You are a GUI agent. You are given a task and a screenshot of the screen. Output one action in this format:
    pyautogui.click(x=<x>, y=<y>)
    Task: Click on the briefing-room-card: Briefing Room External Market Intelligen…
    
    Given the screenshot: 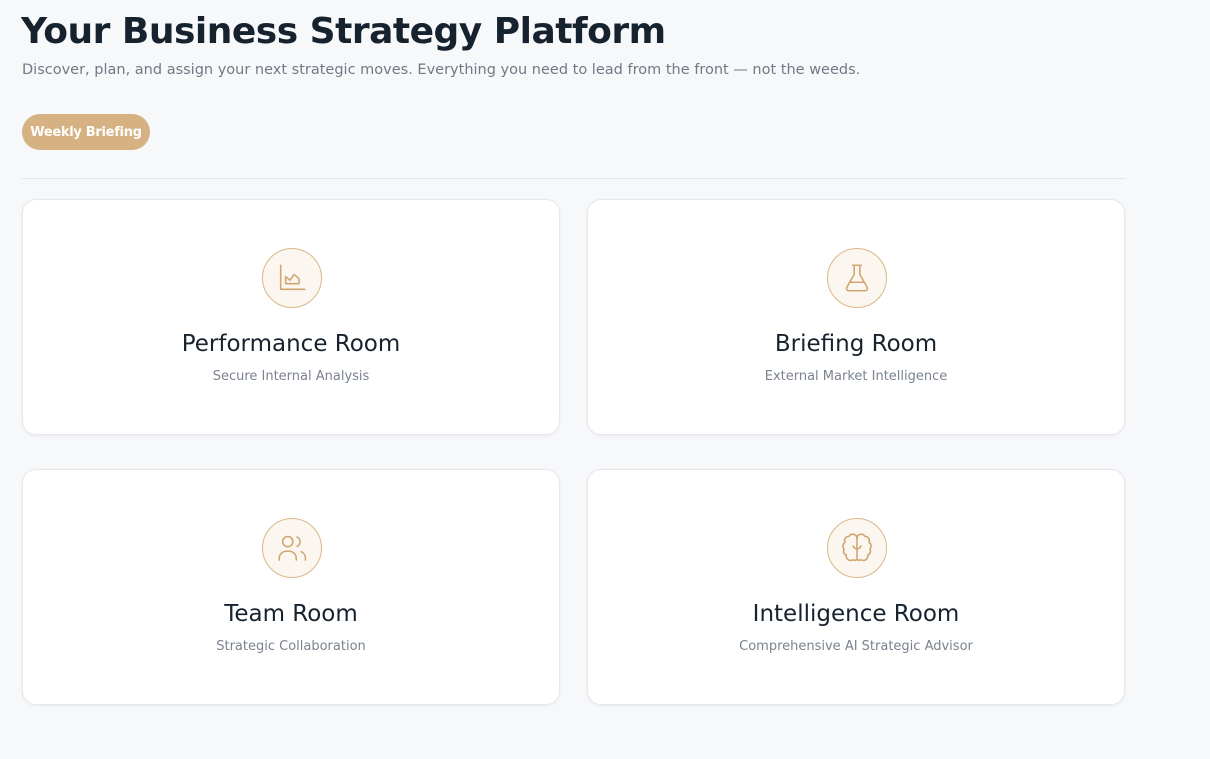 What is the action you would take?
    pyautogui.click(x=856, y=317)
    